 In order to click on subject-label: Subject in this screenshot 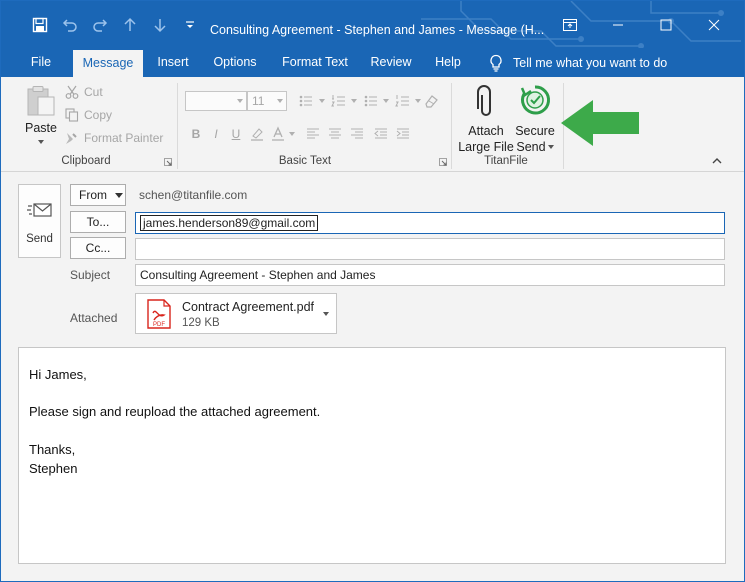, I will do `click(90, 275)`.